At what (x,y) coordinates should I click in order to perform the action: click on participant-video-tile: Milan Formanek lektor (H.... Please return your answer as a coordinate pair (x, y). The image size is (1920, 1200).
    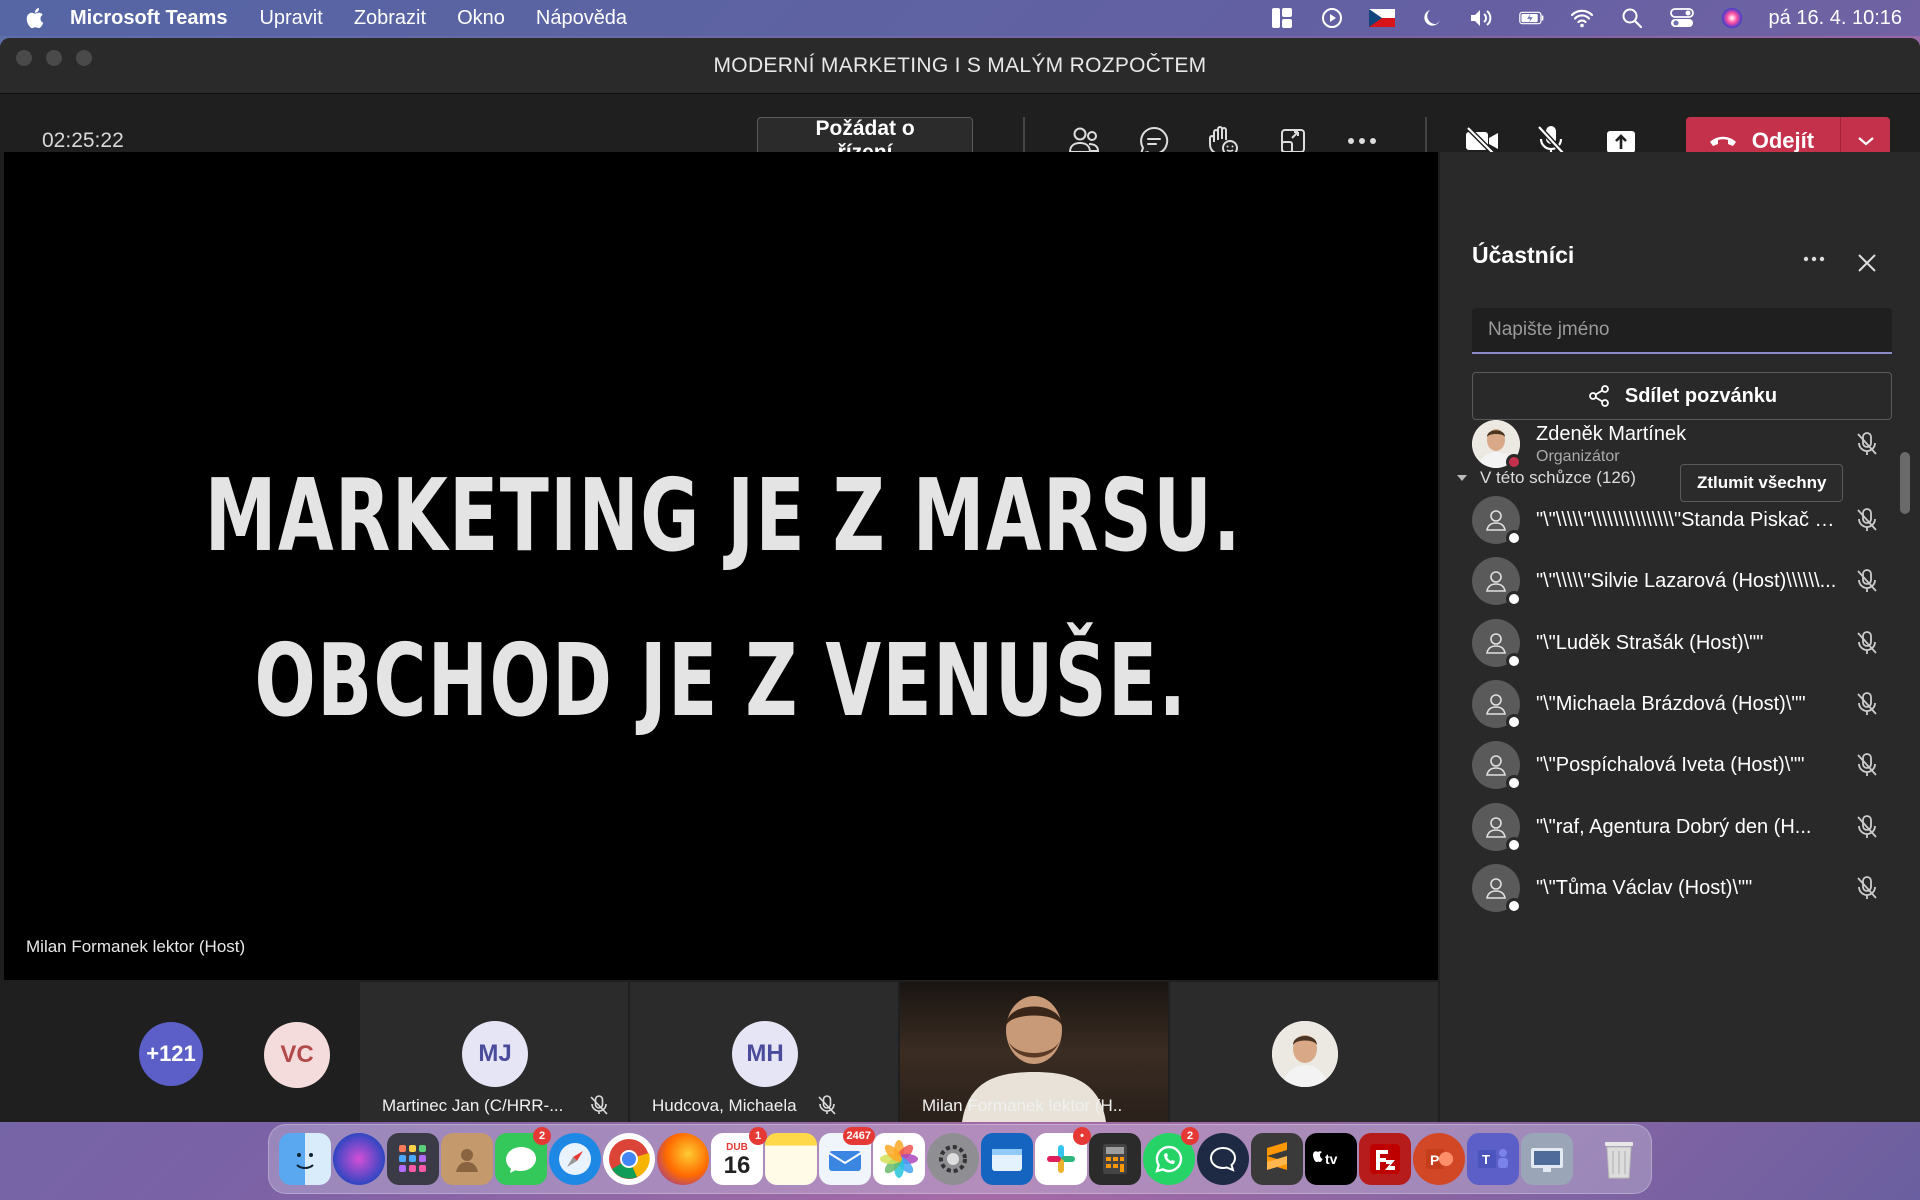
    Looking at the image, I should click on (1034, 1052).